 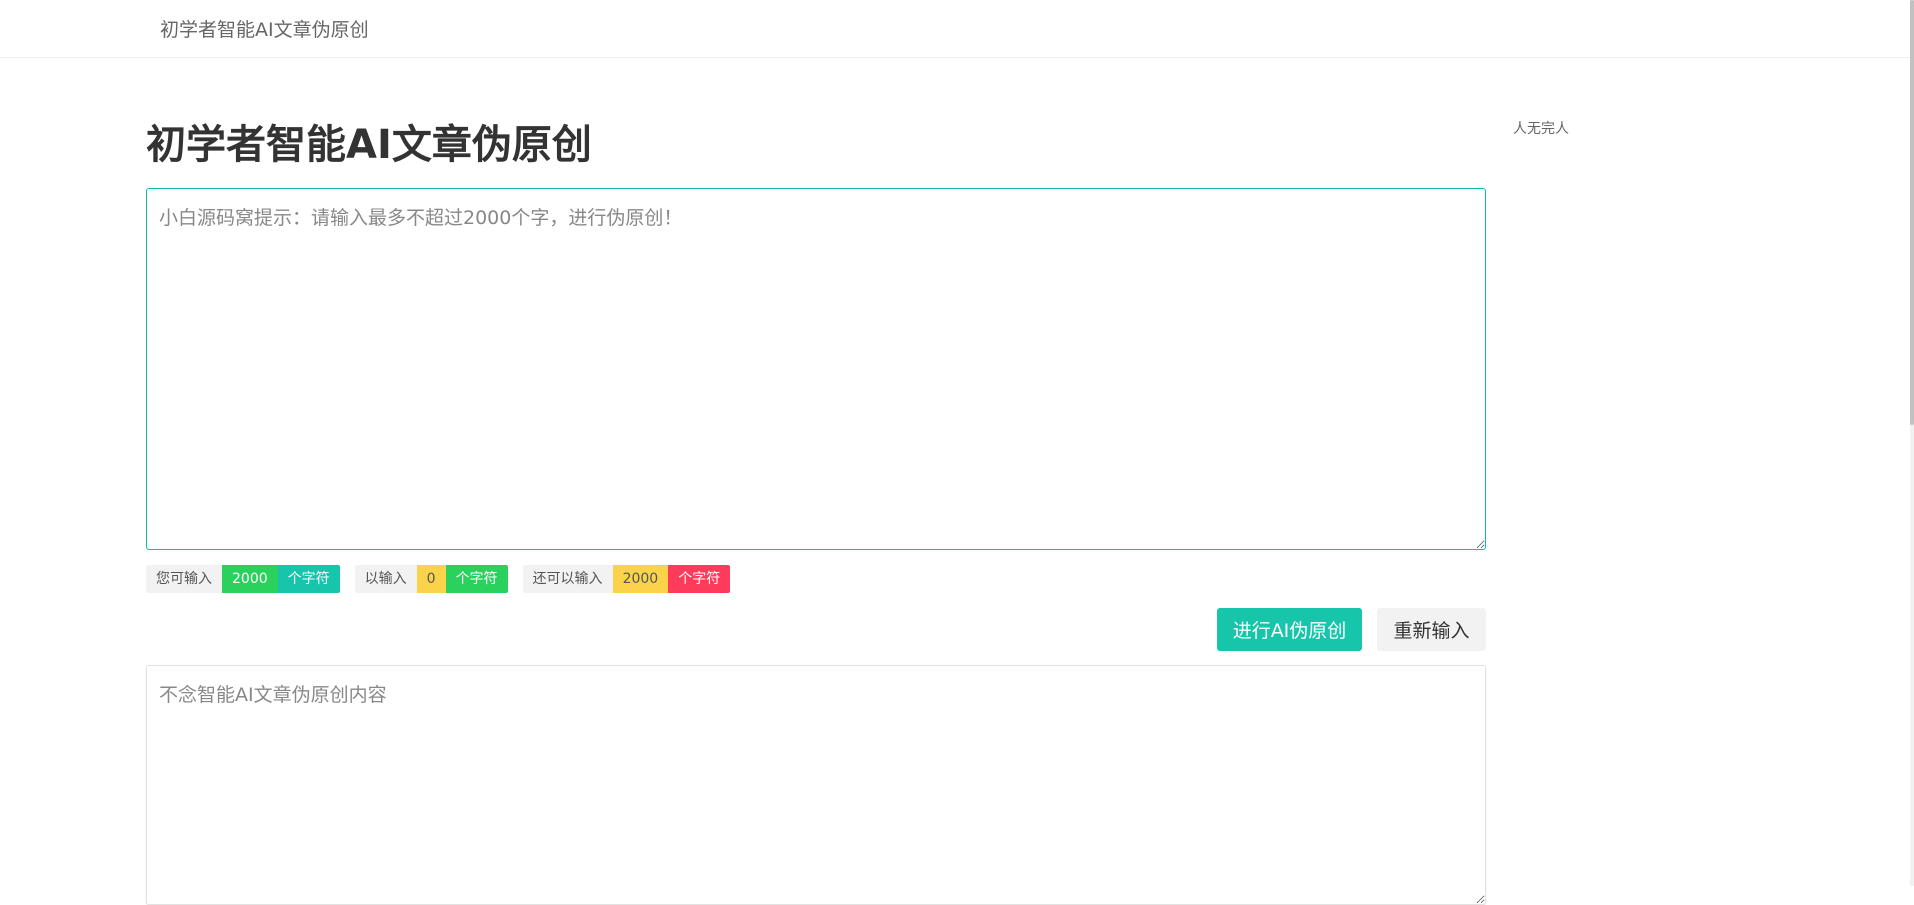 I want to click on entered-chars-counter: 以输入 0 个字符, so click(x=431, y=579).